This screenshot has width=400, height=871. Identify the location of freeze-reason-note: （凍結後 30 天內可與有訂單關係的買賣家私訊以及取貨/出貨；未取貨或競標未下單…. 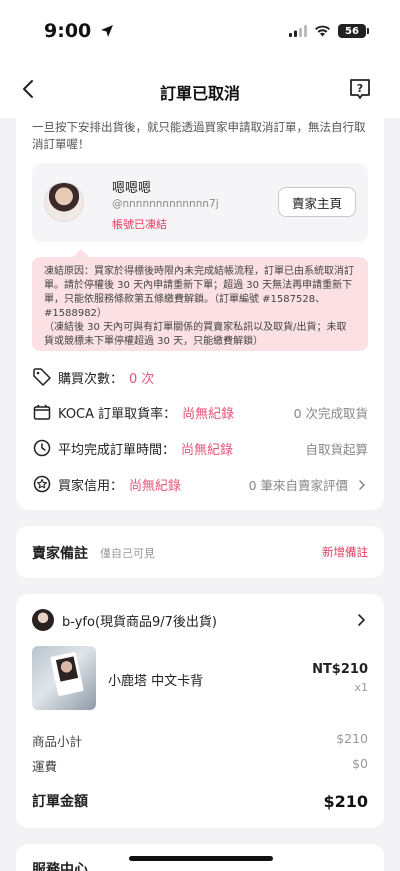
(195, 334).